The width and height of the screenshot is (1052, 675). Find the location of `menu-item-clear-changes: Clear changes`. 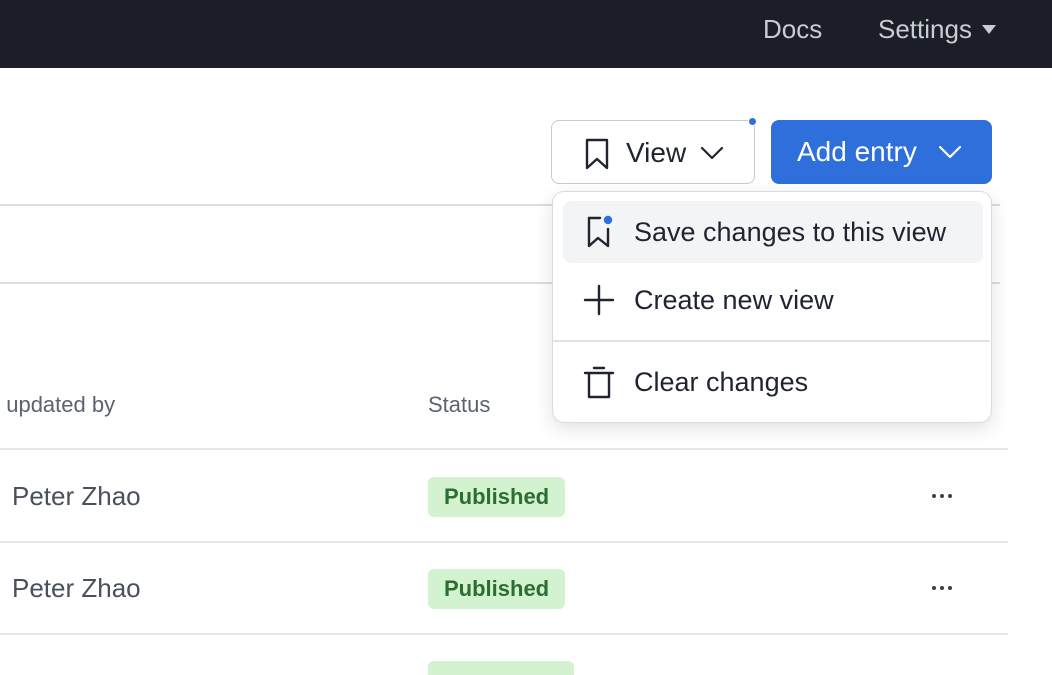

menu-item-clear-changes: Clear changes is located at coordinates (773, 382).